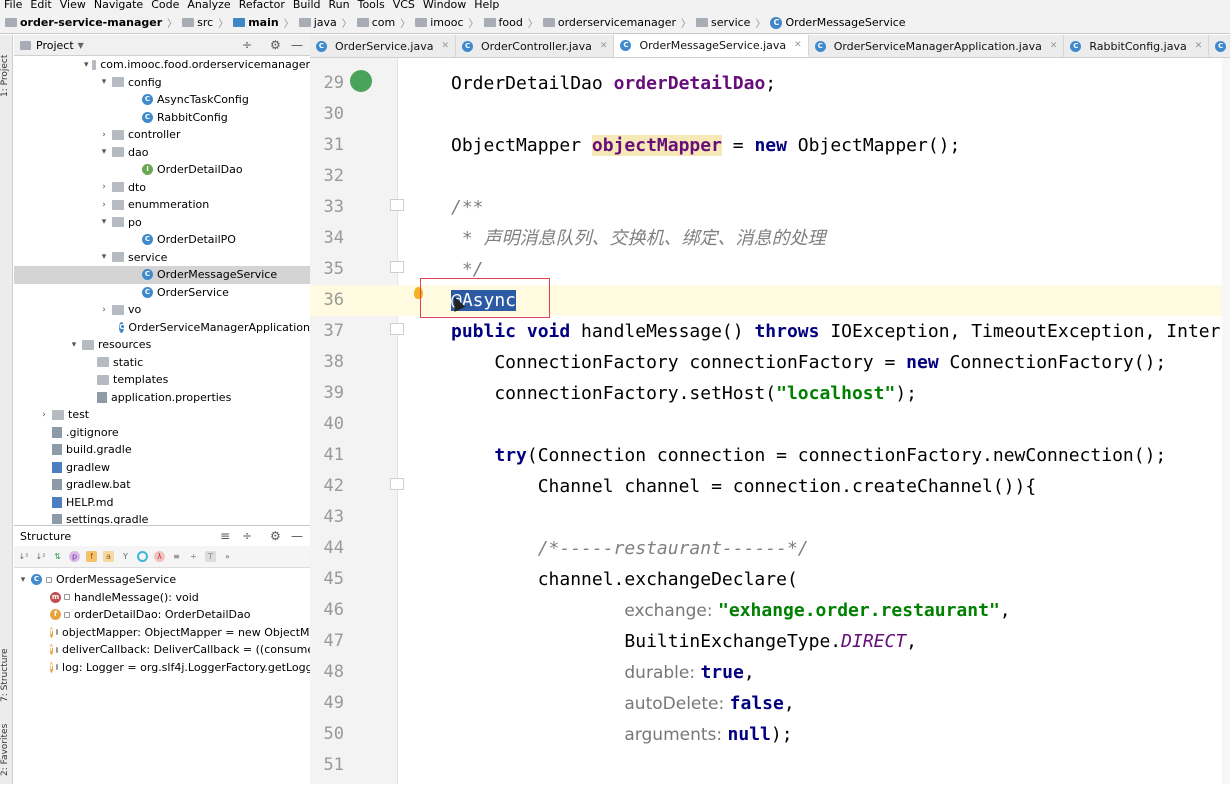  What do you see at coordinates (318, 22) in the screenshot?
I see `breadcrumb-item: java` at bounding box center [318, 22].